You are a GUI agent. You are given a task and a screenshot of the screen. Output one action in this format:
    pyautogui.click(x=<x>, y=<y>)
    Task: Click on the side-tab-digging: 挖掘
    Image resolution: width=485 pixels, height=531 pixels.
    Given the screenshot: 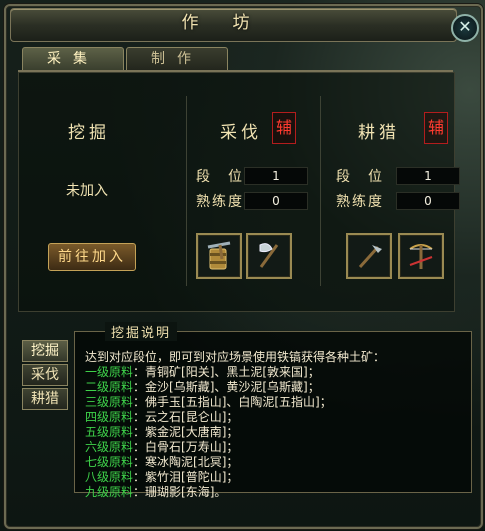 What is the action you would take?
    pyautogui.click(x=45, y=351)
    